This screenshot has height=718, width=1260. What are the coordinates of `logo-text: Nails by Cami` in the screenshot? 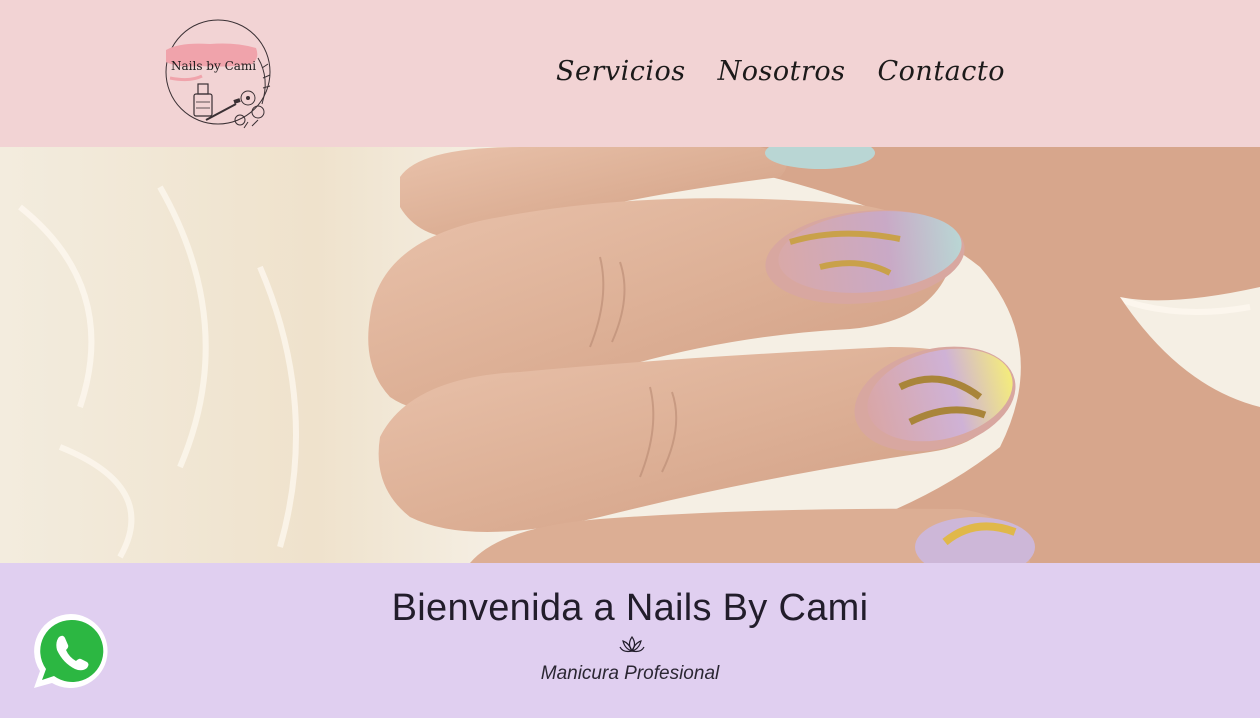 It's located at (213, 66).